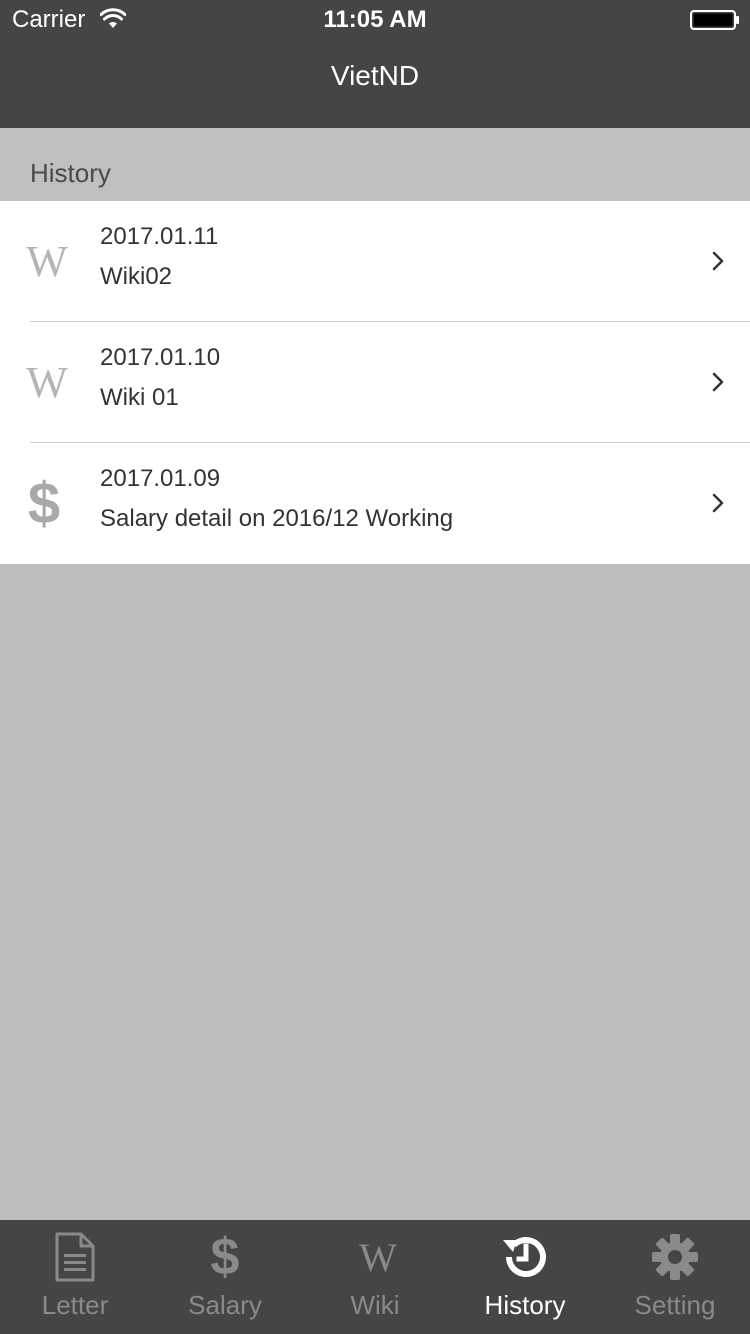 This screenshot has width=750, height=1334. I want to click on tab-history: History, so click(525, 1277).